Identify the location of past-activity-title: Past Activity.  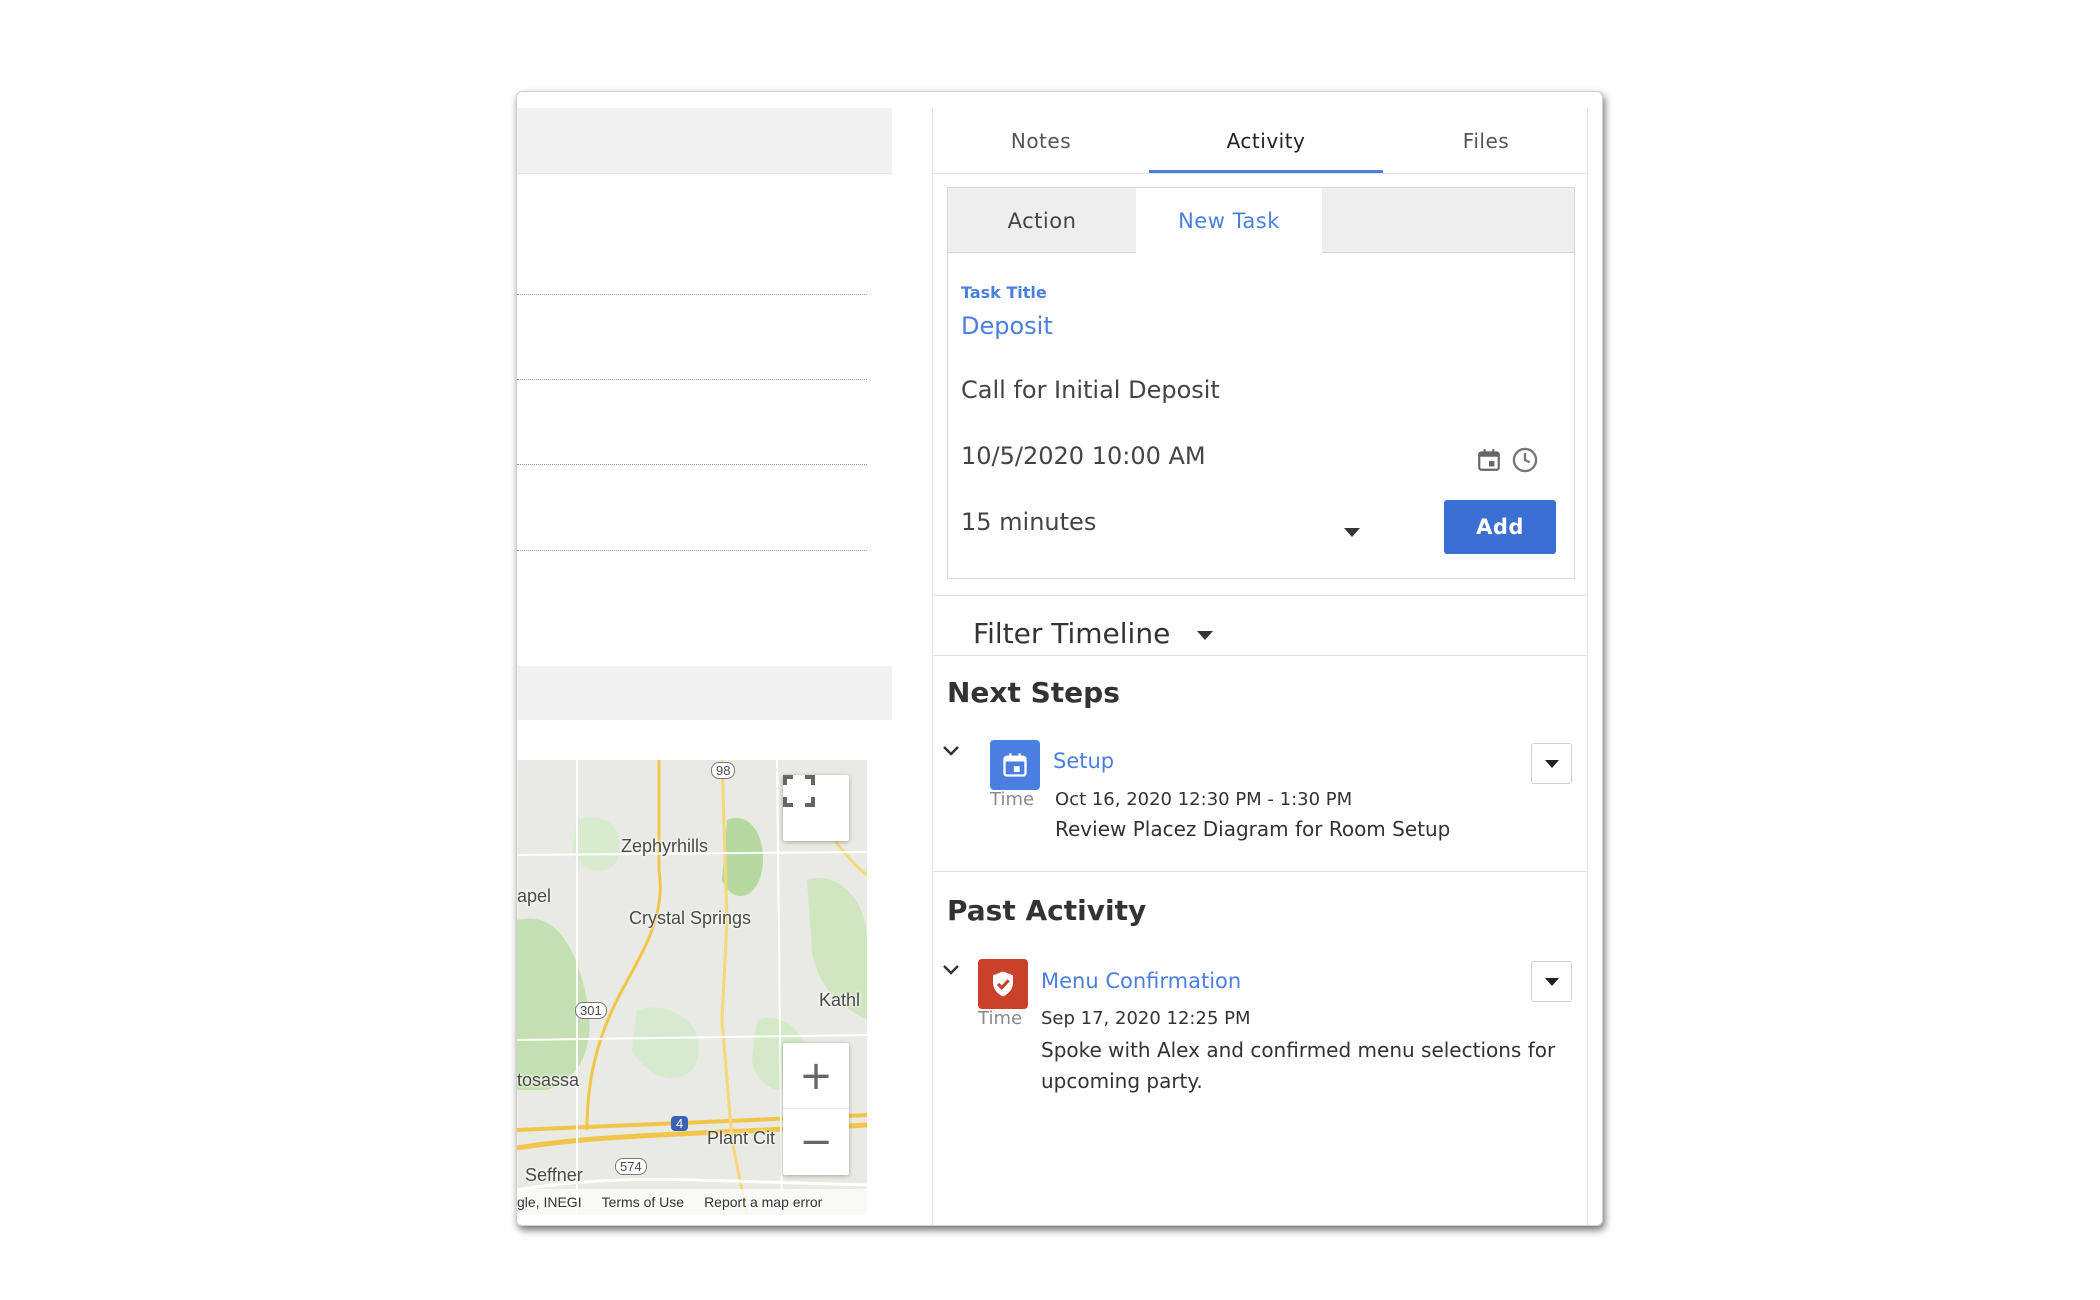
(1047, 910).